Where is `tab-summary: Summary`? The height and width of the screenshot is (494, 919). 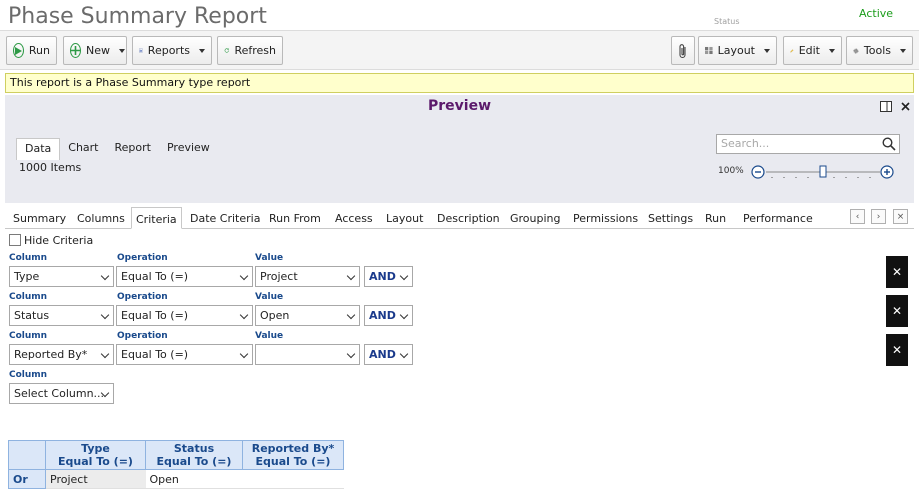
tab-summary: Summary is located at coordinates (39, 218).